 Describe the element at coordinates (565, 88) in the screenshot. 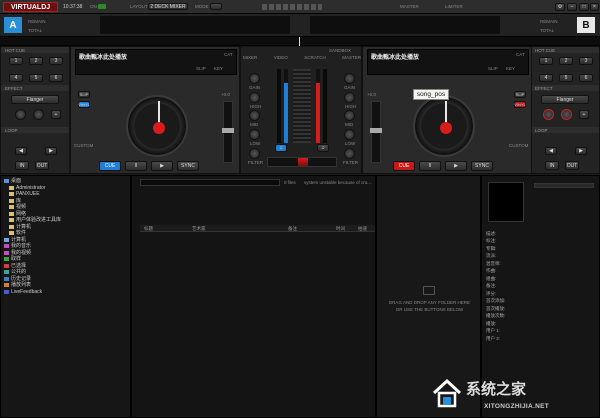

I see `deck-b-effect-tab: EFFECT` at that location.